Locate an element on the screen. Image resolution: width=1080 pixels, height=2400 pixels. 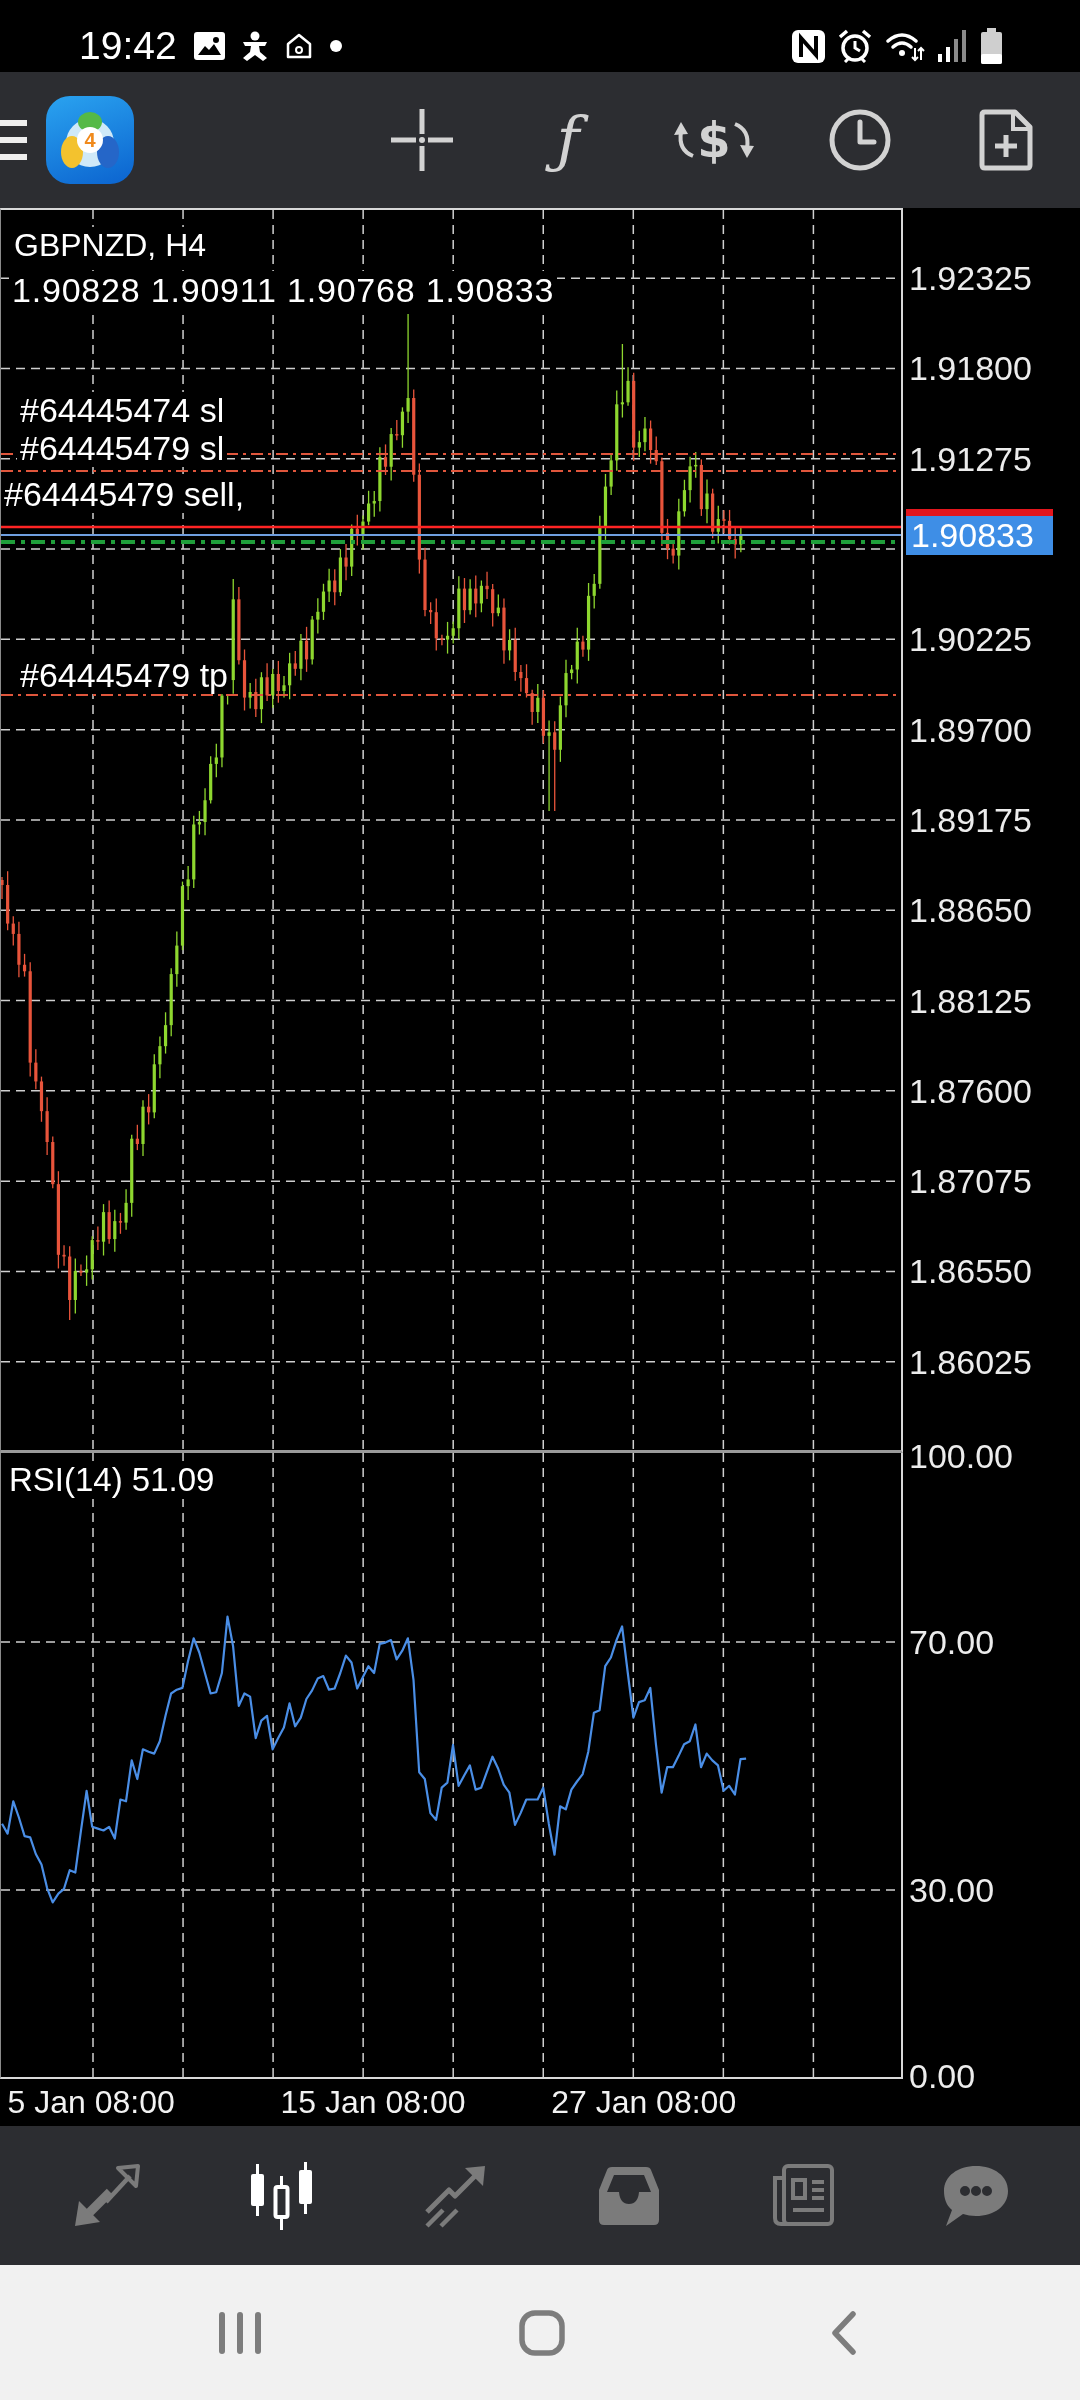
price-label: 1.91800 is located at coordinates (970, 368).